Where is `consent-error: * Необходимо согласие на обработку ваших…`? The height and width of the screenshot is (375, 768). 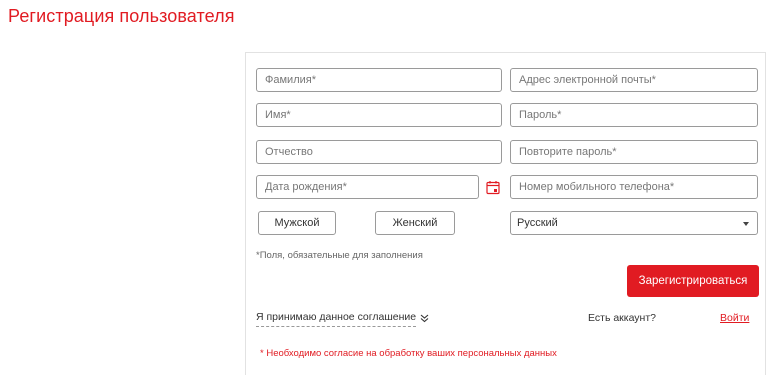
consent-error: * Необходимо согласие на обработку ваших… is located at coordinates (408, 353).